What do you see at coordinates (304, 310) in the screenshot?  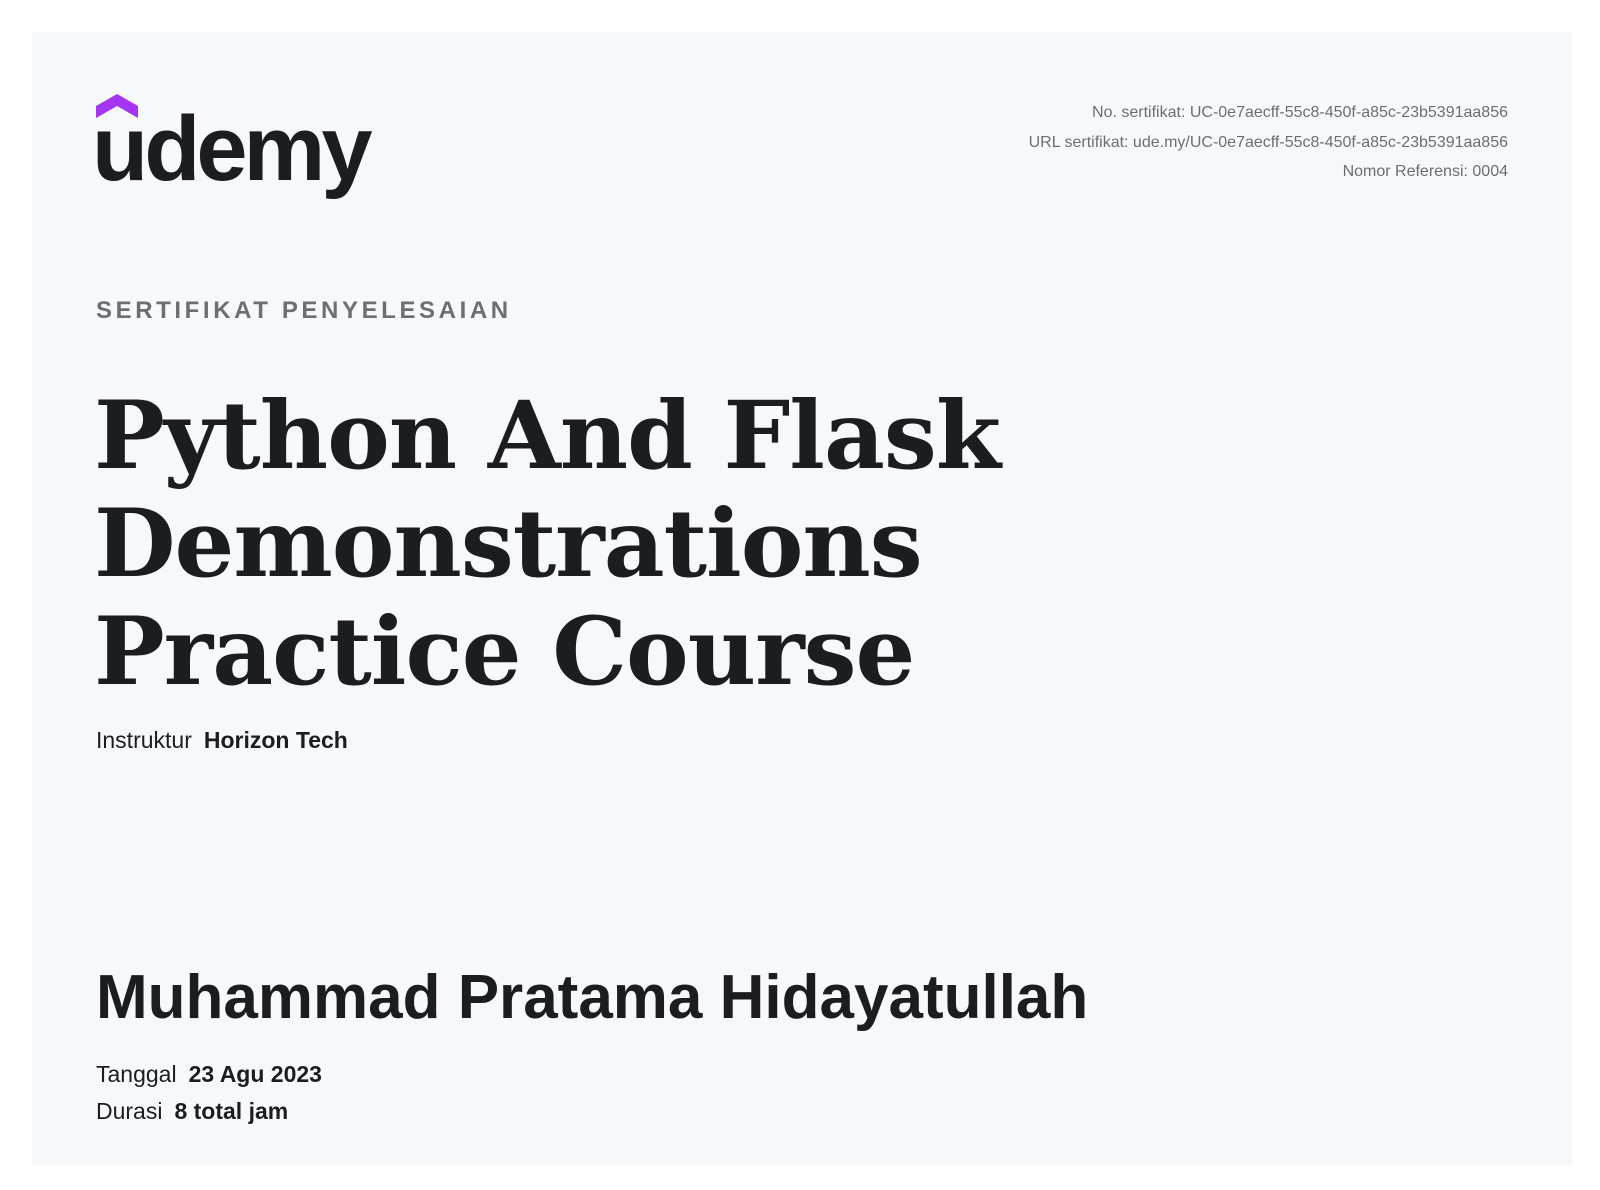 I see `certificate-type-label: SERTIFIKAT PENYELESAIAN` at bounding box center [304, 310].